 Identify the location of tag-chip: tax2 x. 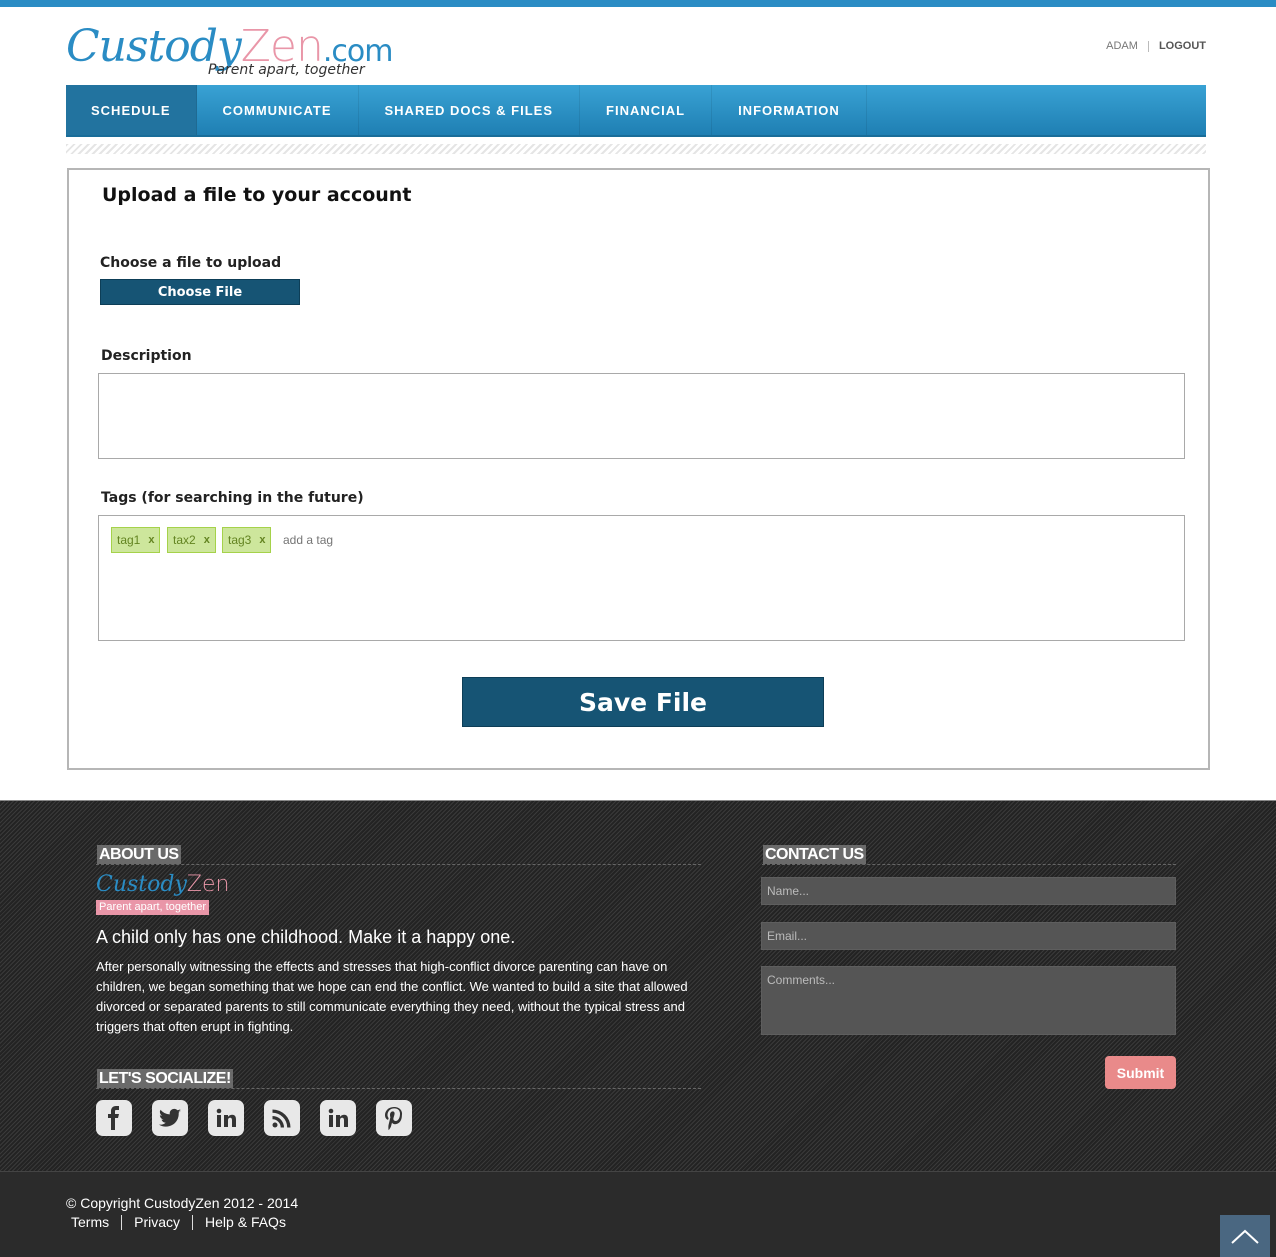
(191, 540).